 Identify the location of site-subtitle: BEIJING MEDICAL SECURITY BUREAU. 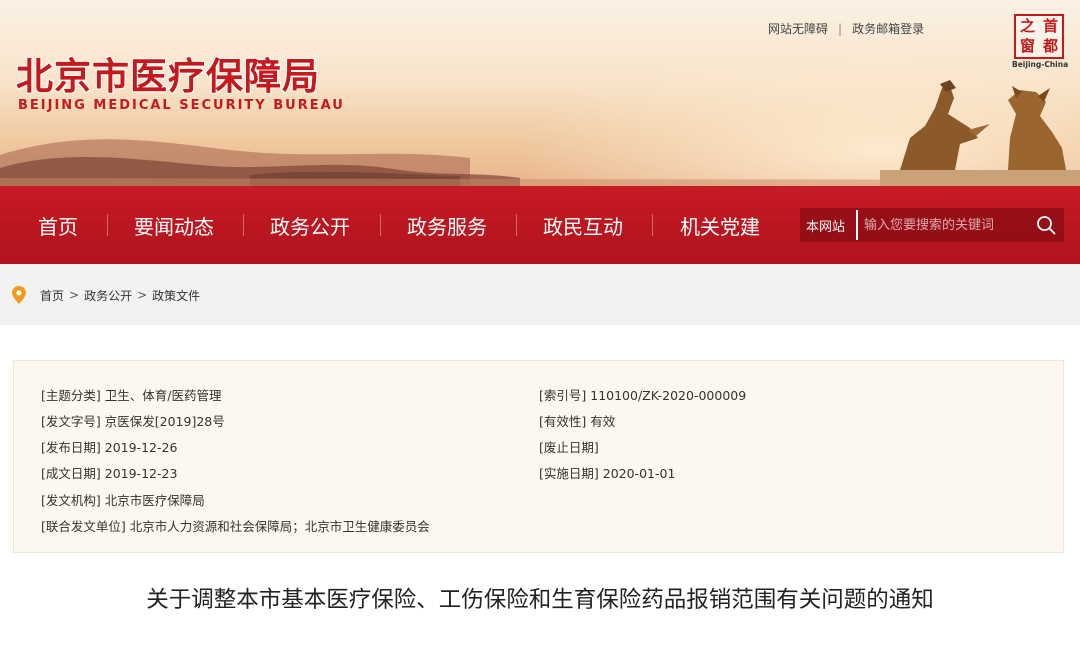
(181, 105).